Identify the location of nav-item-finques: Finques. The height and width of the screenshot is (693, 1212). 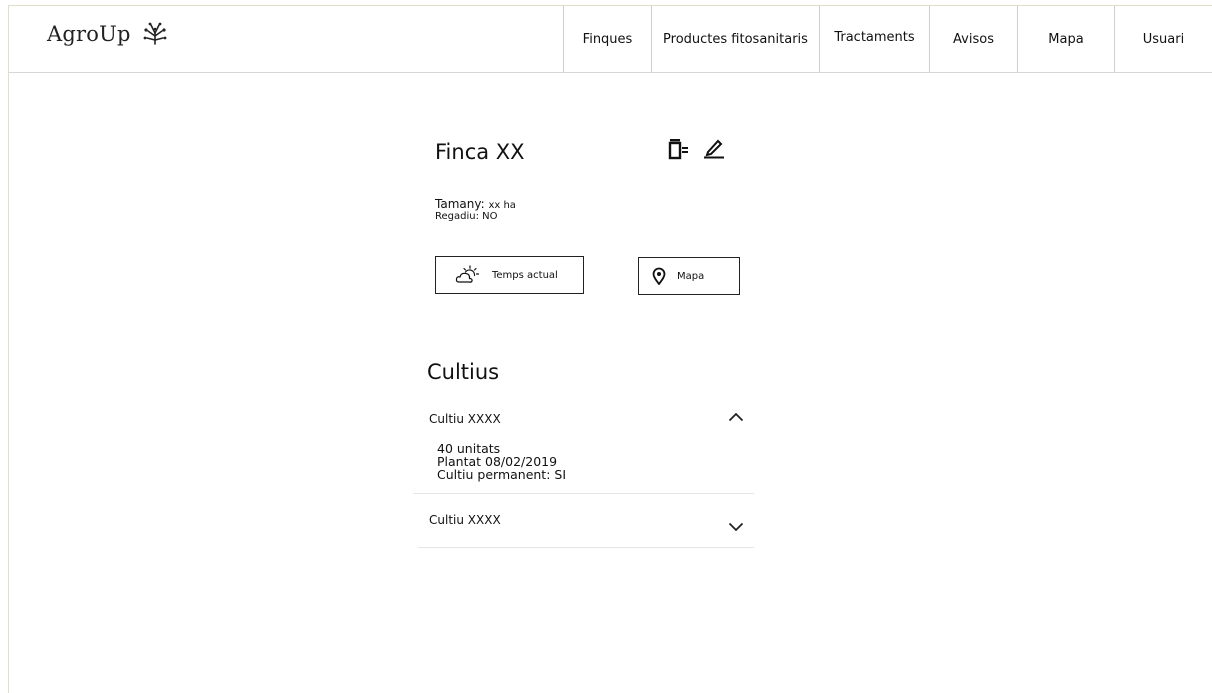
(607, 39).